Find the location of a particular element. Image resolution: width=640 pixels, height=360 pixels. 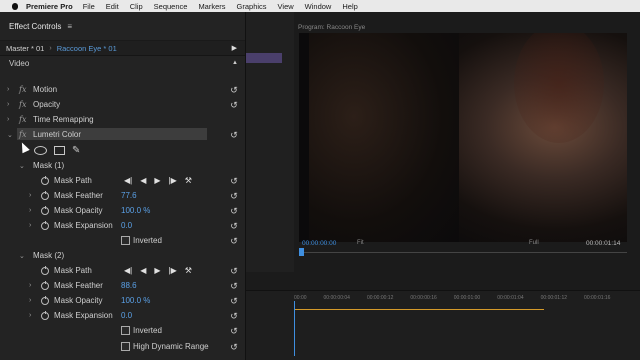

menu-clip: Clip is located at coordinates (136, 6).